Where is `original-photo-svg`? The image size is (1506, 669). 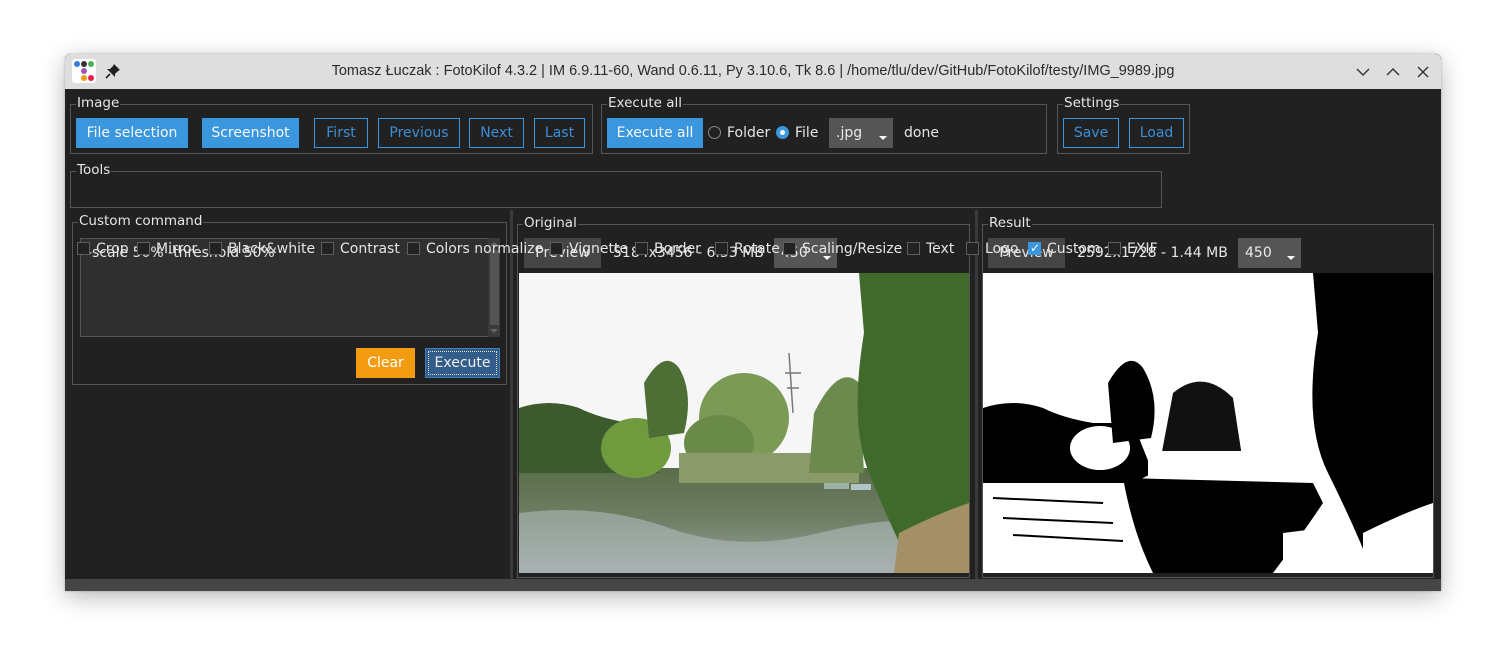
original-photo-svg is located at coordinates (744, 423).